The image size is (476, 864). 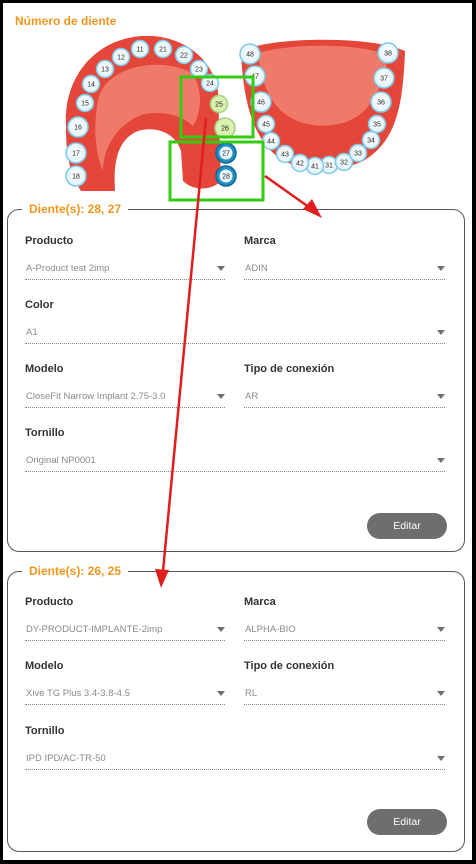 I want to click on tooth-24-label: 24, so click(x=210, y=84).